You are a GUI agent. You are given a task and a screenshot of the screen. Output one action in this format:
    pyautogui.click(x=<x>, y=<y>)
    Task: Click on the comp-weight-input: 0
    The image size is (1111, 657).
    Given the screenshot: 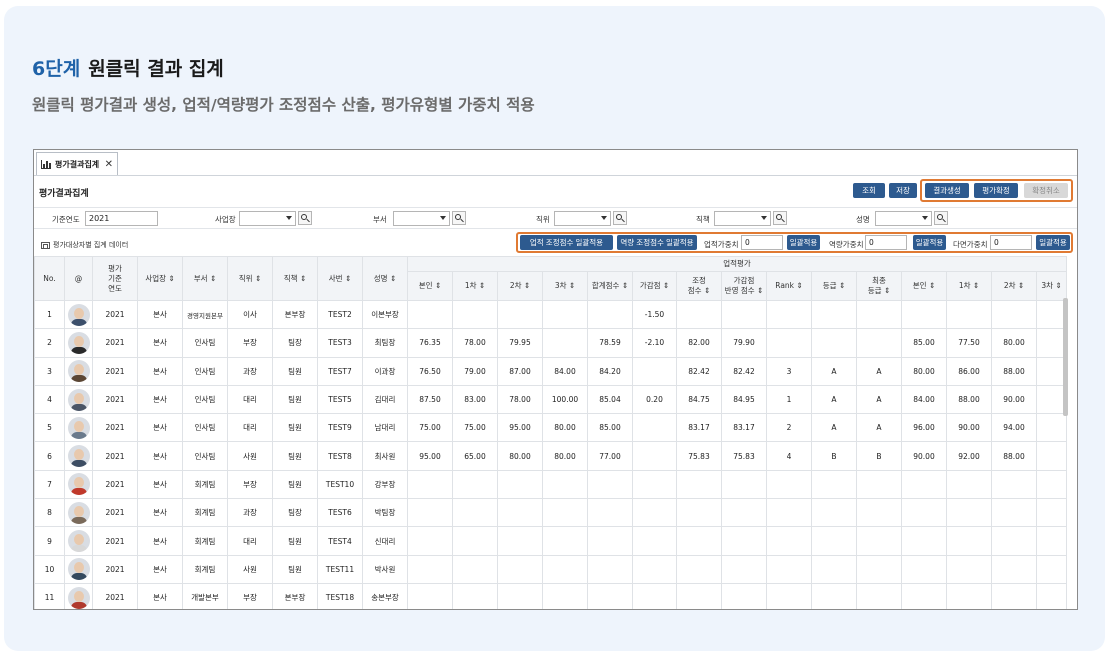 What is the action you would take?
    pyautogui.click(x=886, y=242)
    